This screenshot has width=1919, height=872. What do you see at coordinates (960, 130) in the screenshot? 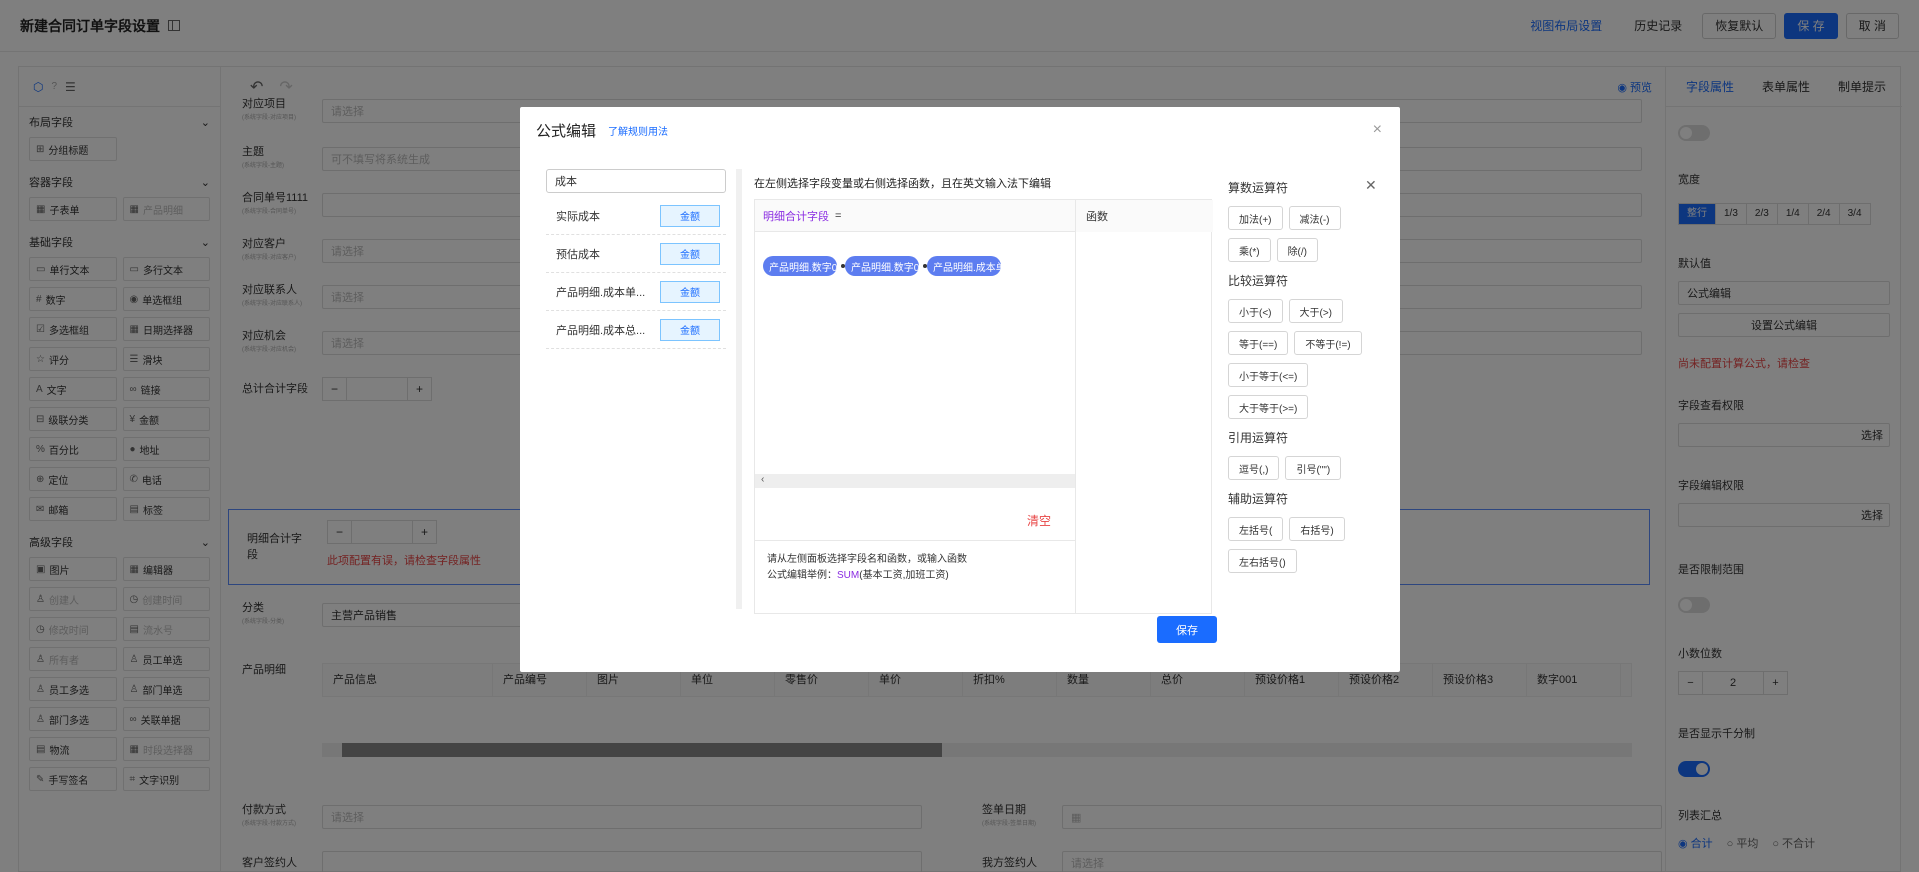
I see `dialog-header: 公式编辑 了解规则用法` at bounding box center [960, 130].